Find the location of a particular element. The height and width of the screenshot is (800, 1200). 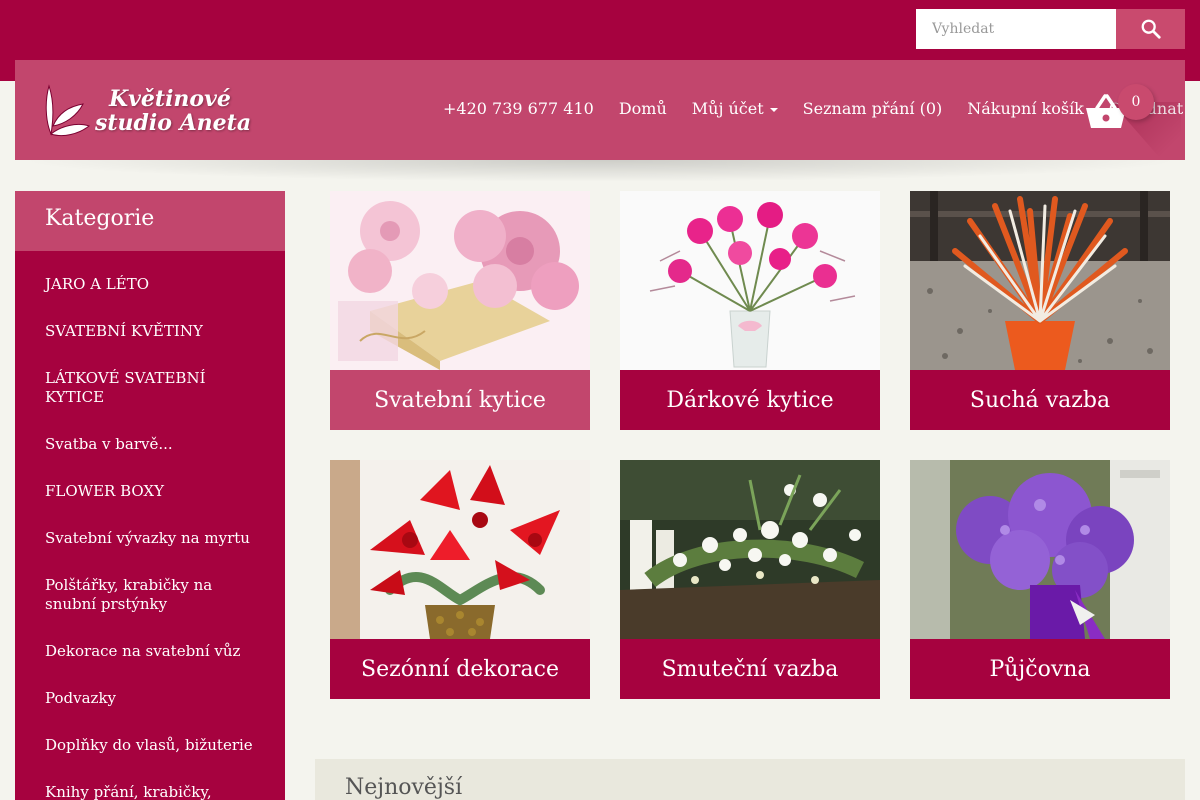

sidebar-title: Kategorie is located at coordinates (150, 221).